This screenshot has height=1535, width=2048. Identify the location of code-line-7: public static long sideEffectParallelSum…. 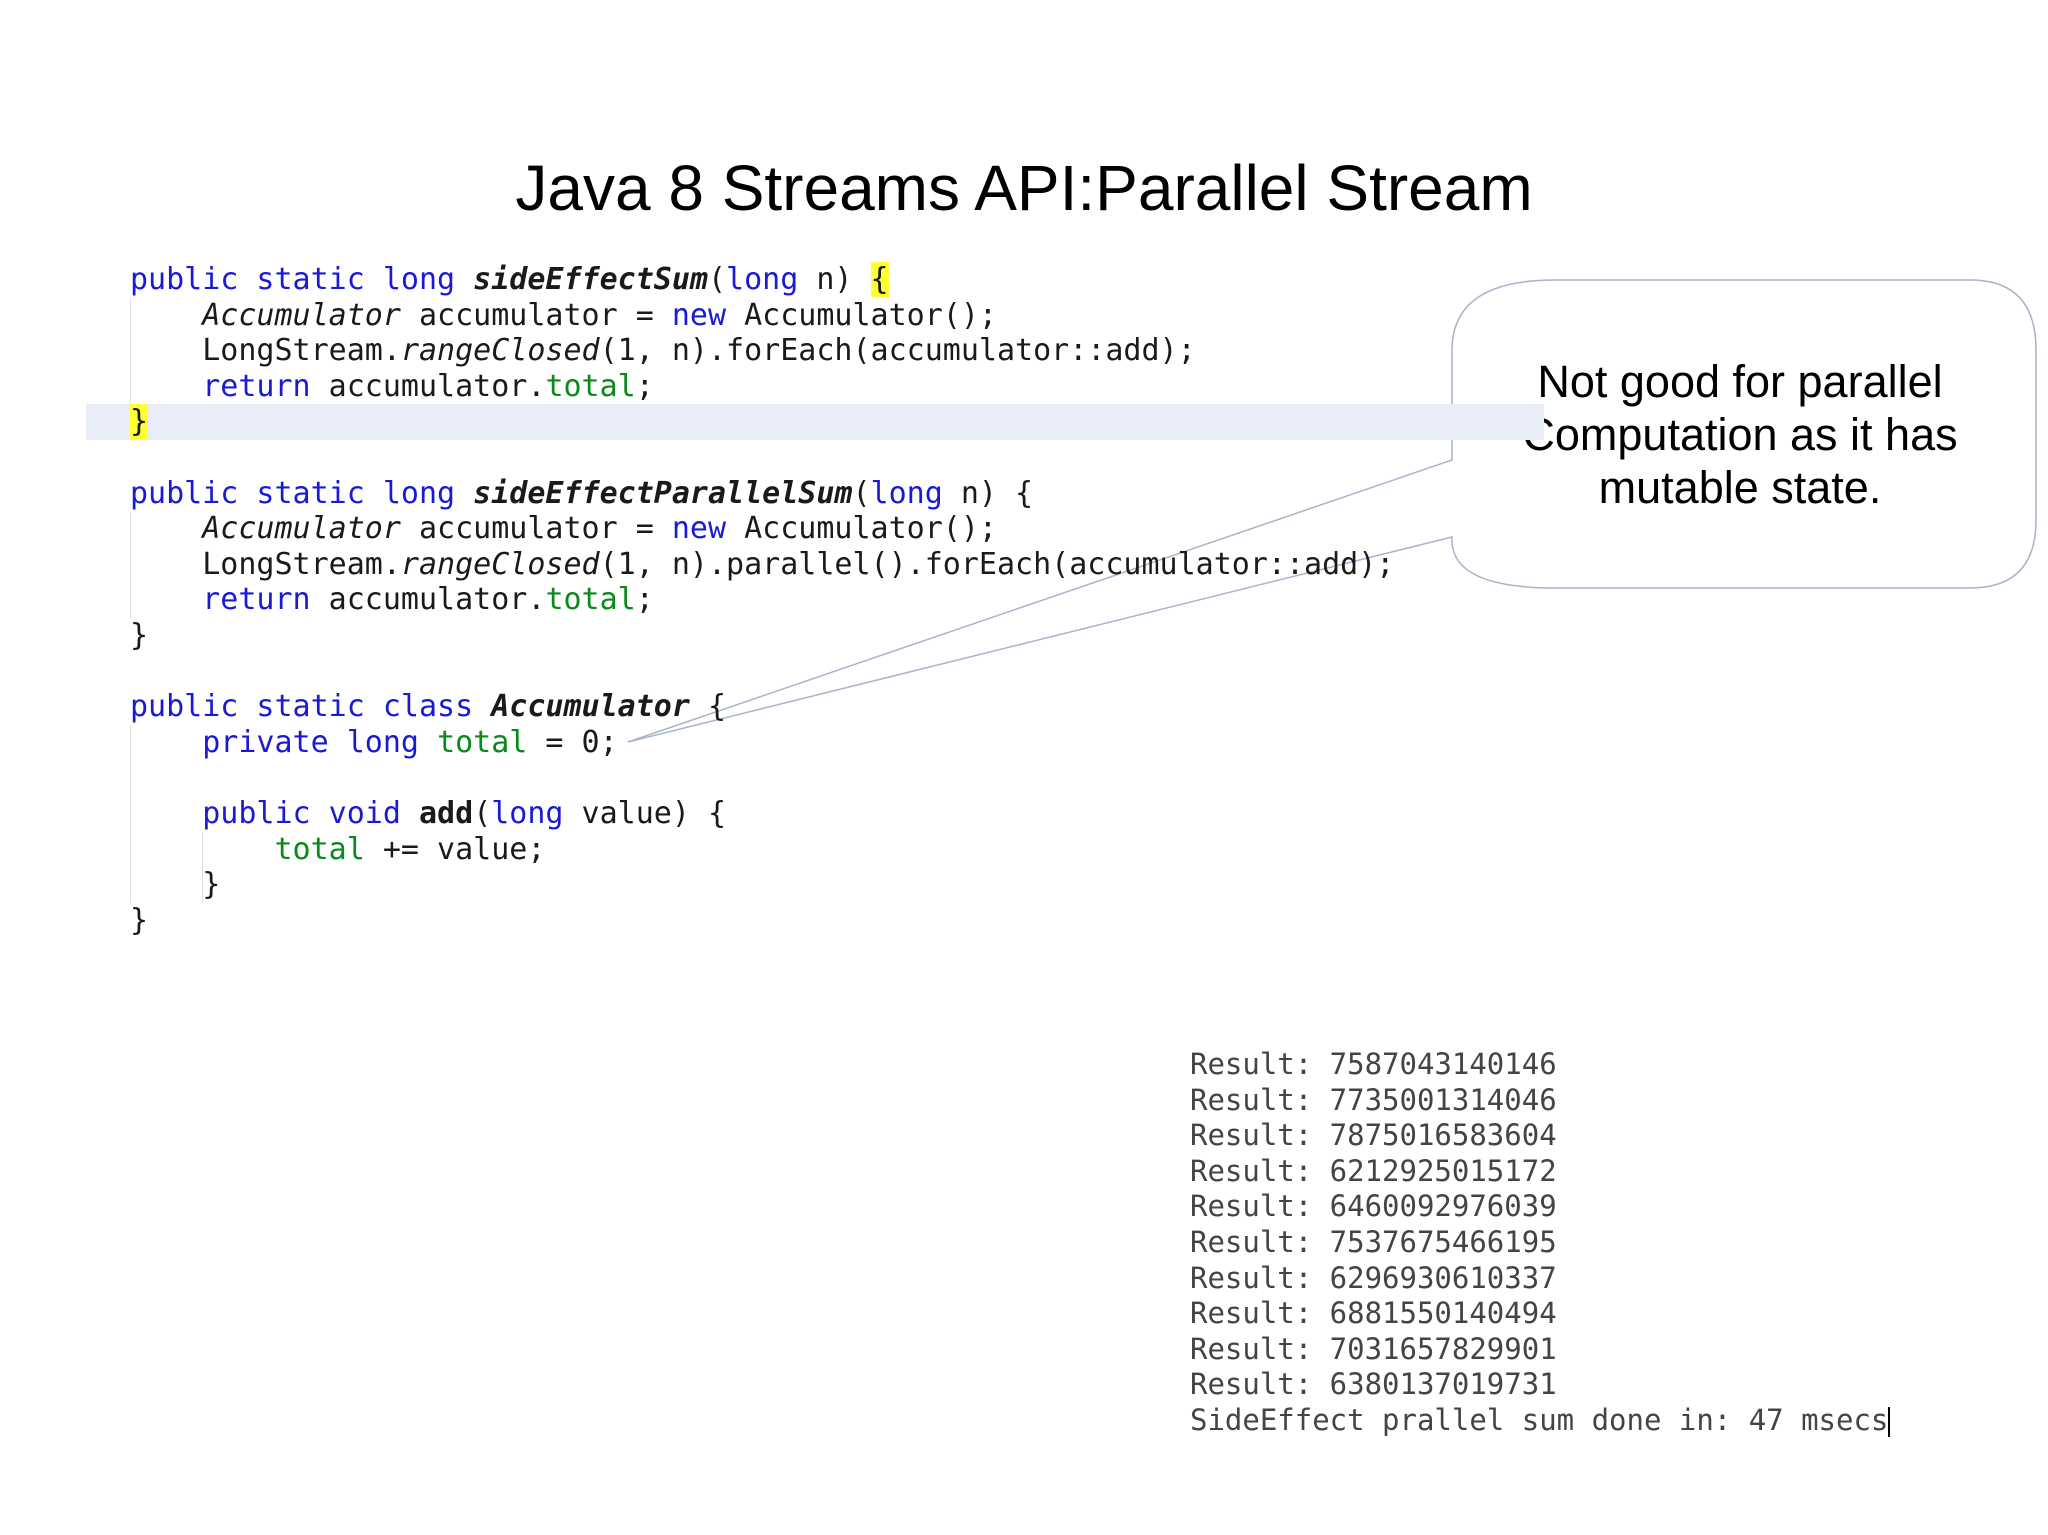
(582, 493).